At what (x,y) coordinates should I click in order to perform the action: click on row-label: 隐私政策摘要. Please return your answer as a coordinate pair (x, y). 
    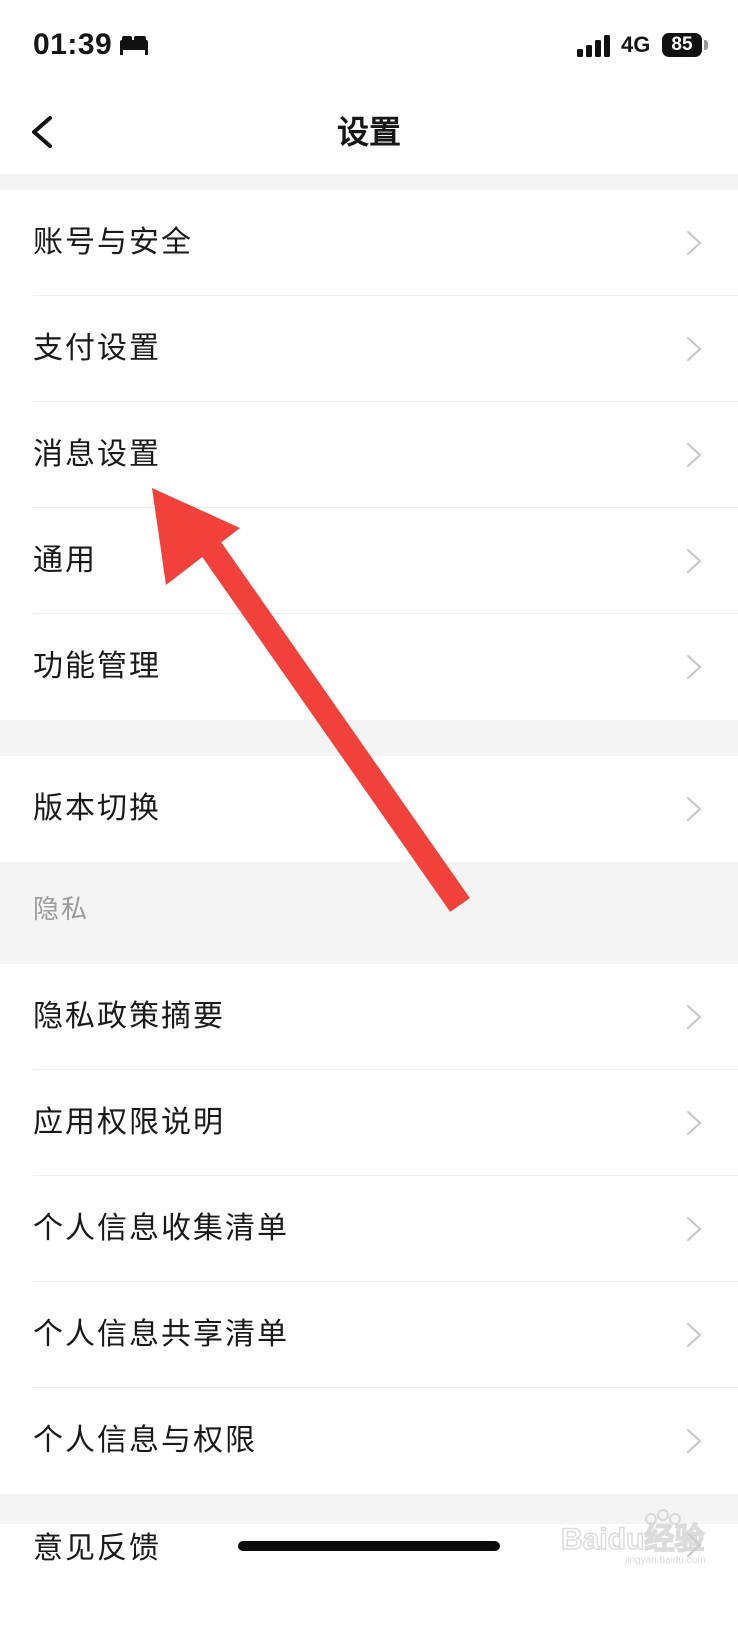
    Looking at the image, I should click on (129, 1016).